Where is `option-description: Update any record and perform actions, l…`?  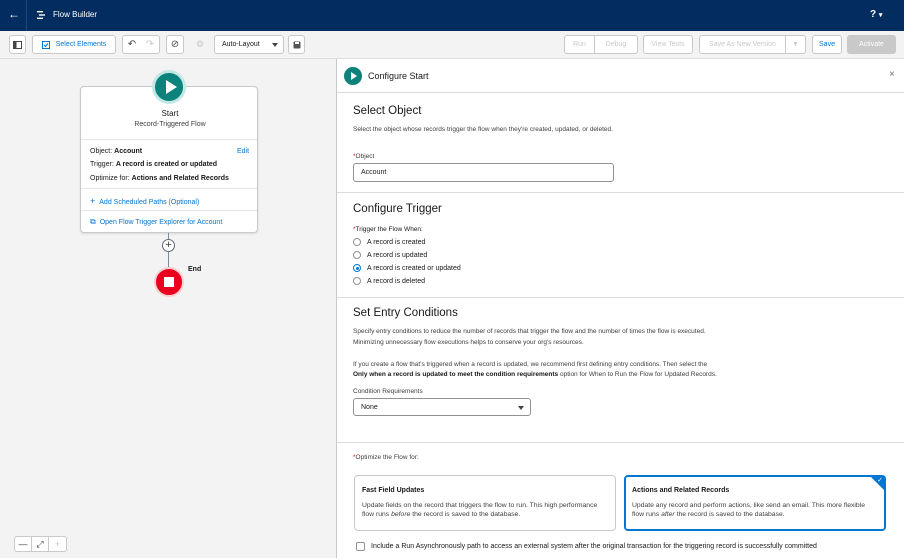
option-description: Update any record and perform actions, l… is located at coordinates (755, 510).